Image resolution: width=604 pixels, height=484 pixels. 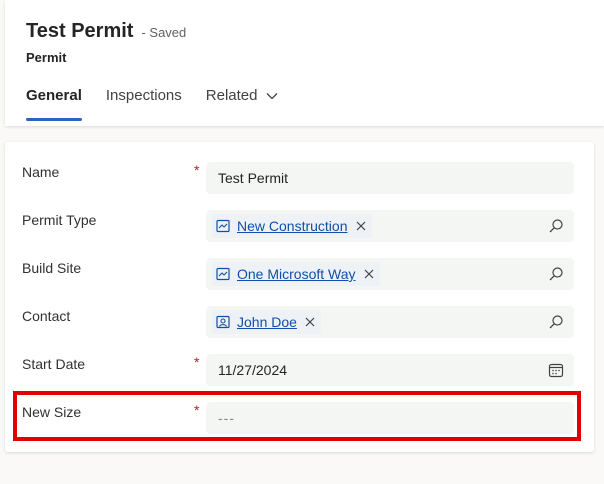 I want to click on field-row-build-site: Build Site One Microsoft Way, so click(x=299, y=275).